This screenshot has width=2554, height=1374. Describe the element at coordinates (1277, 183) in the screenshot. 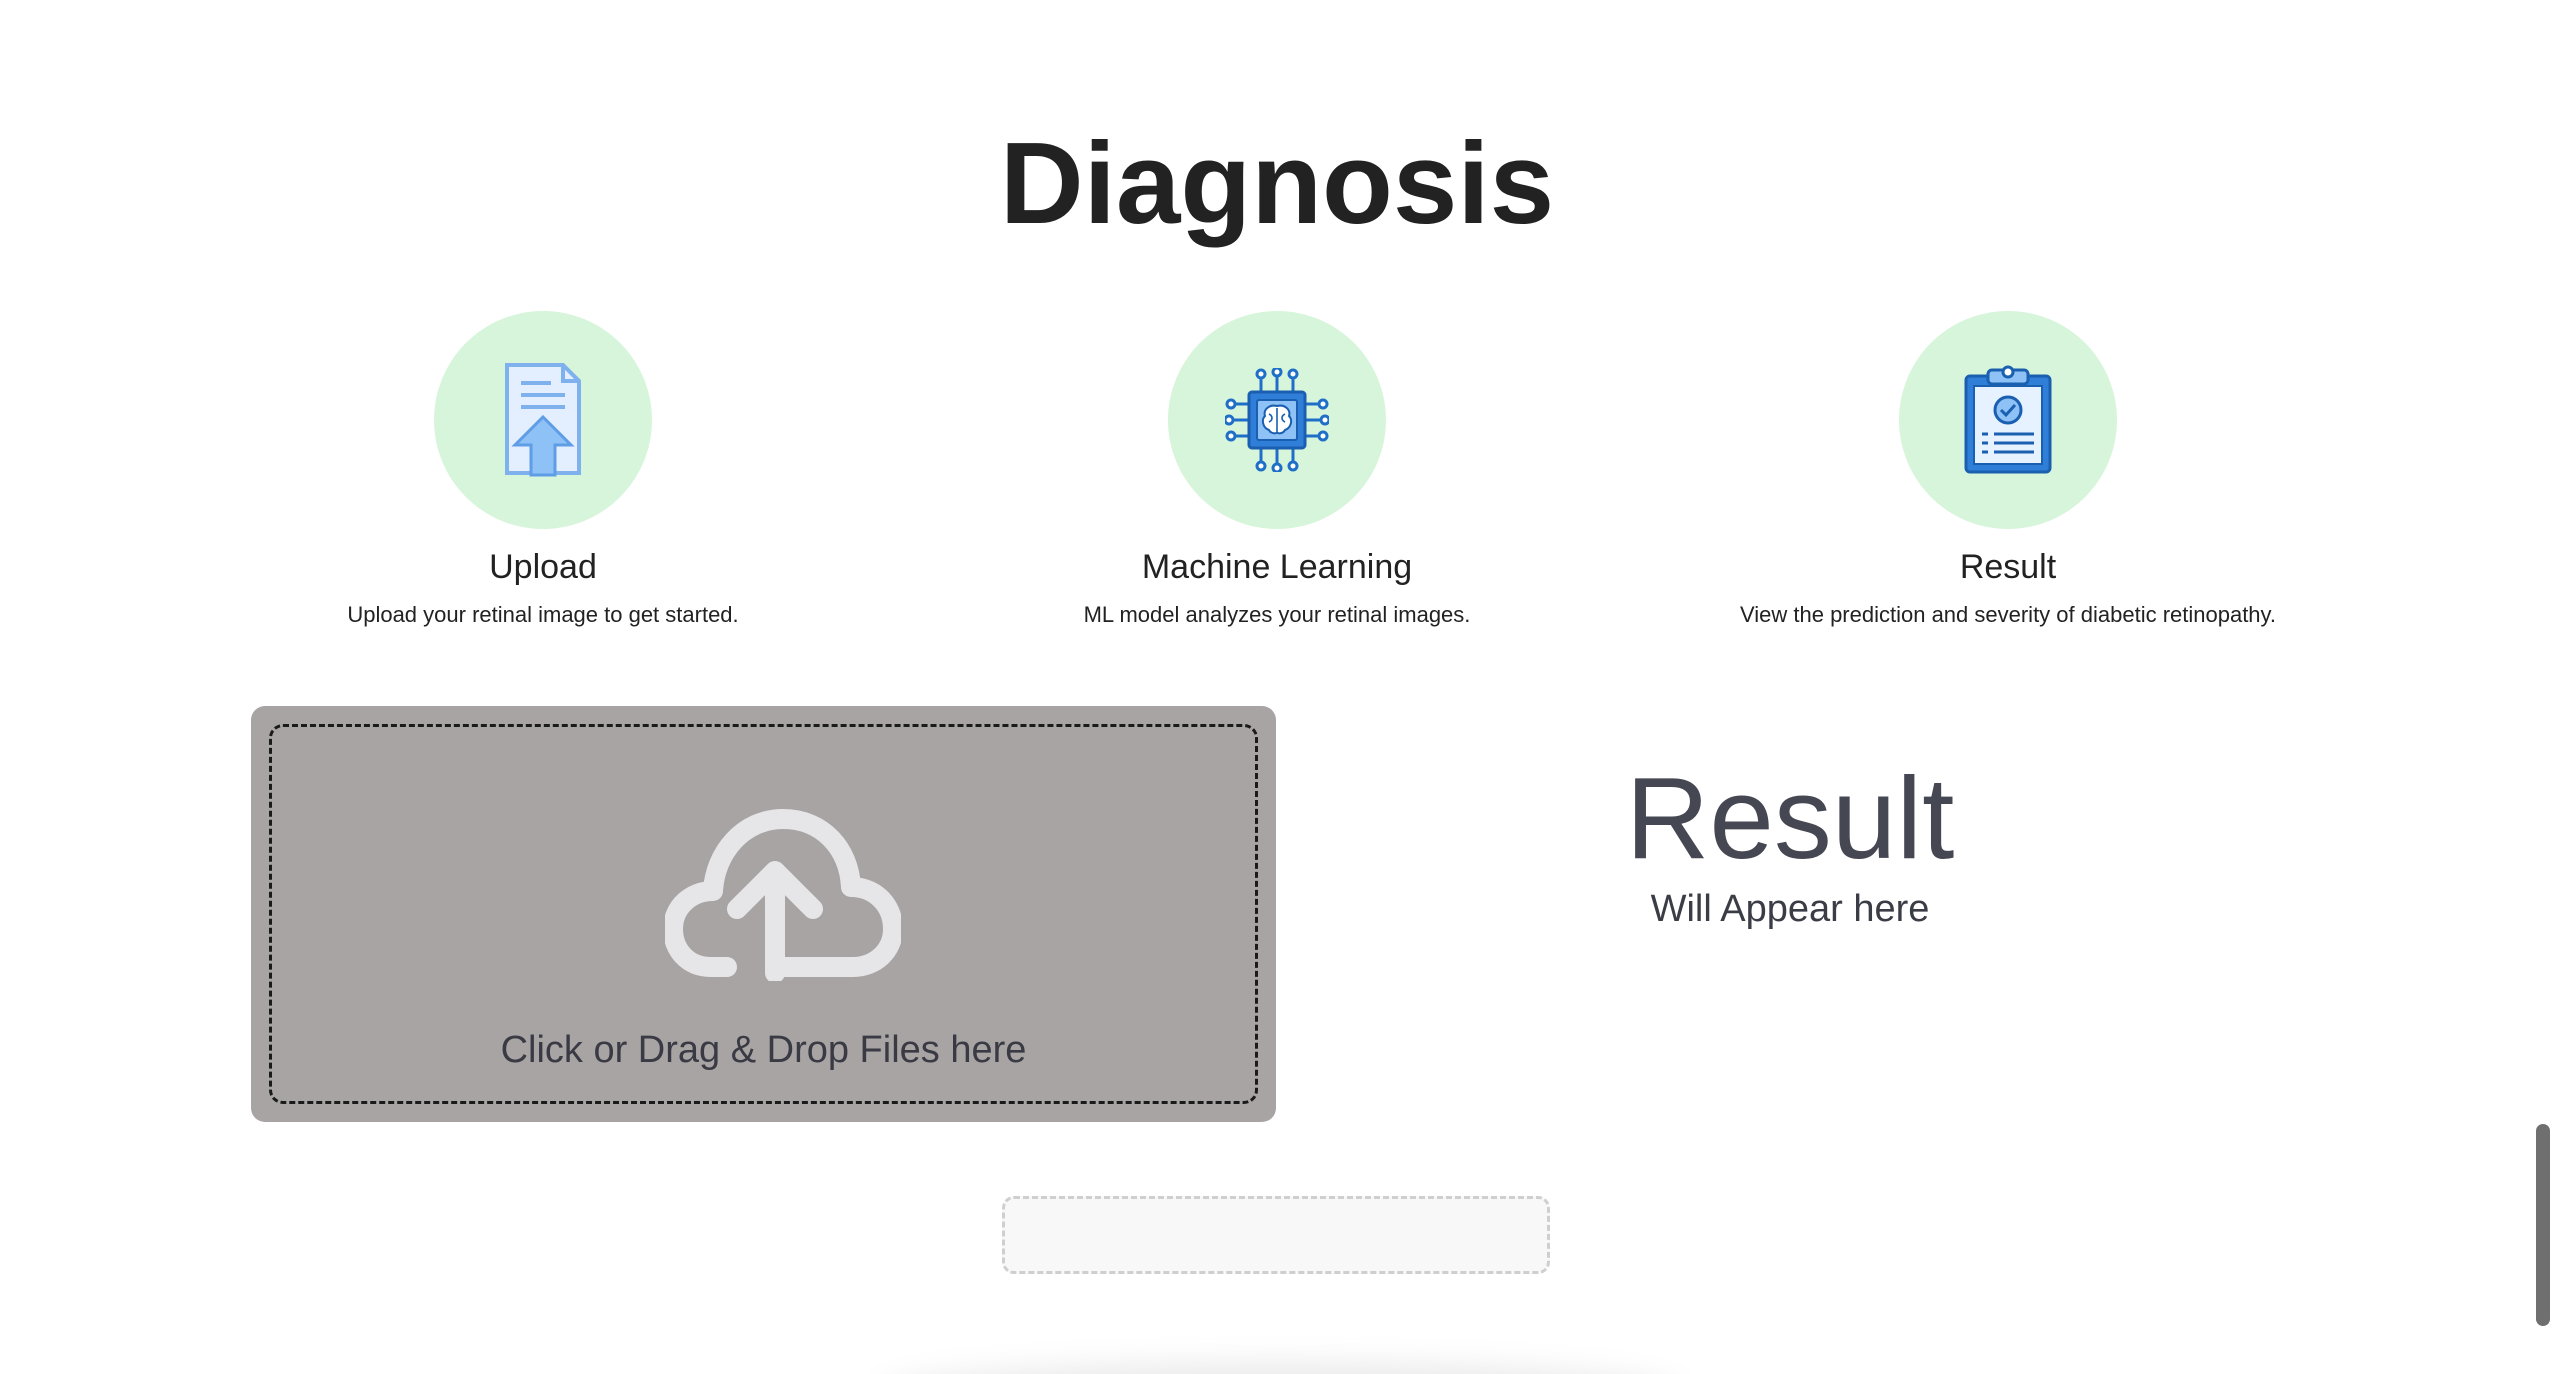

I see `page-title: Diagnosis` at that location.